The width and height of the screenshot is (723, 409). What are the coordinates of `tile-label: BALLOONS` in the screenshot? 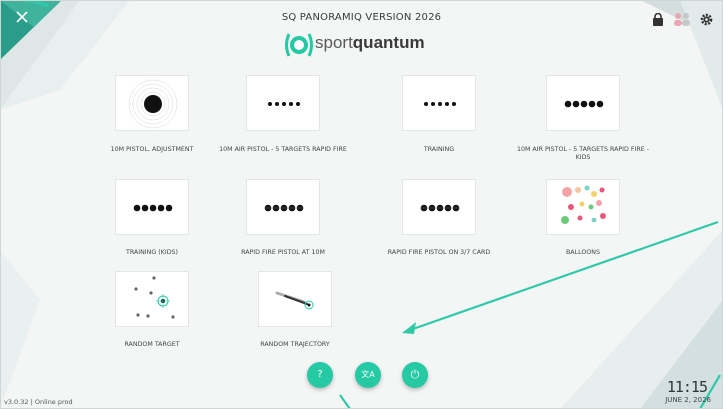 It's located at (583, 252).